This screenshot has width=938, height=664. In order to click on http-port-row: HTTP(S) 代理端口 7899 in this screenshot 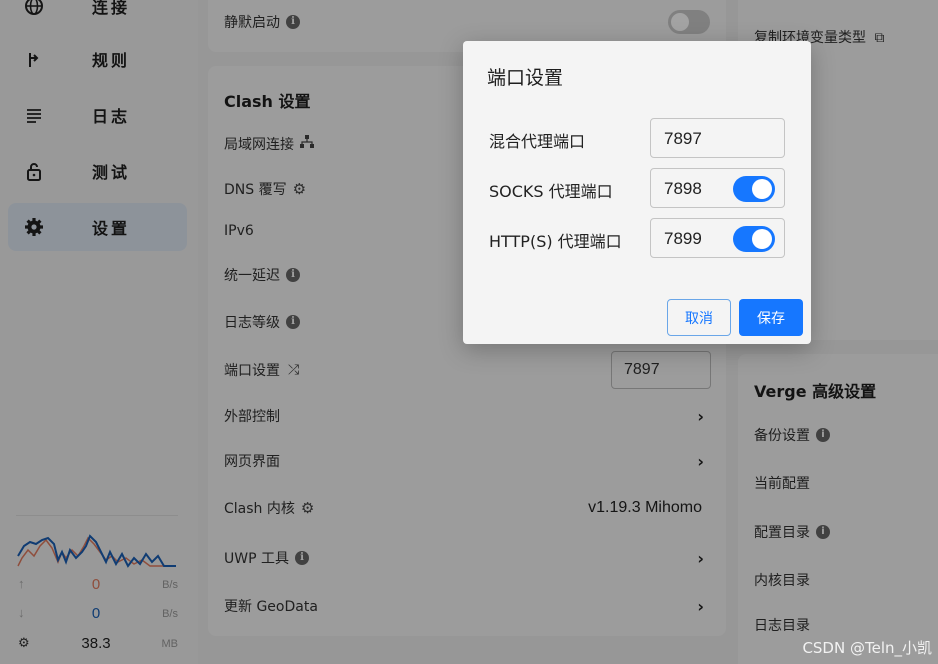, I will do `click(639, 238)`.